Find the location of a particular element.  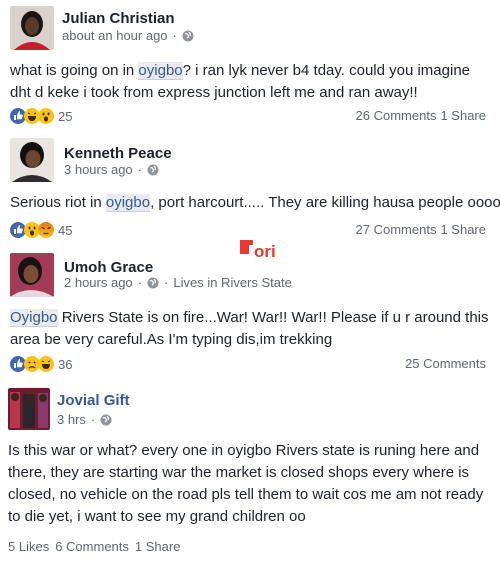

reactions-bar: 45 is located at coordinates (41, 230).